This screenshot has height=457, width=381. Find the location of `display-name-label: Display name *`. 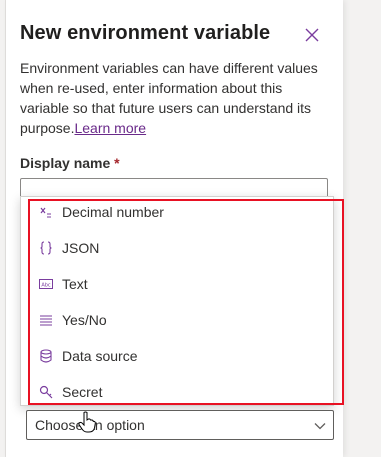

display-name-label: Display name * is located at coordinates (70, 163).